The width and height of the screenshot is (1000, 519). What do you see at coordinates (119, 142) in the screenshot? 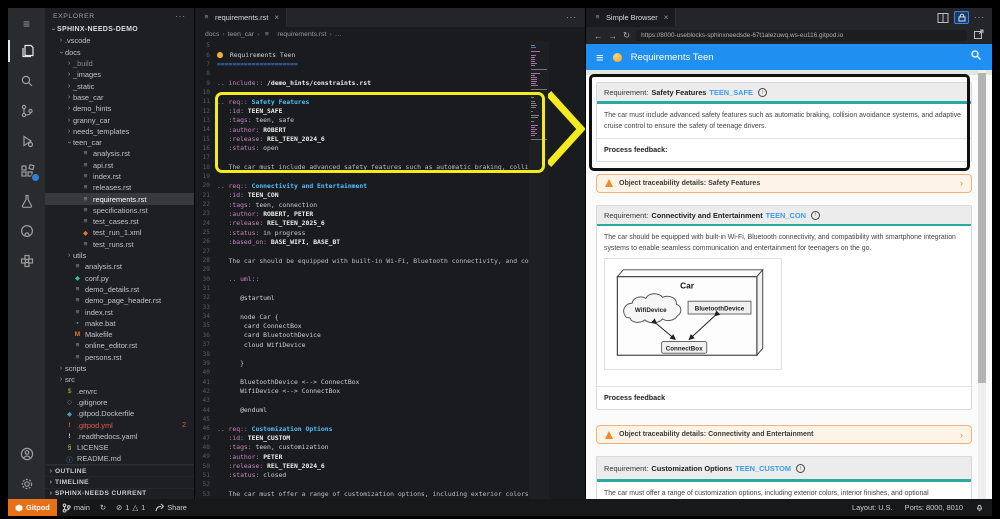
I see `tree-folder: › teen_car` at bounding box center [119, 142].